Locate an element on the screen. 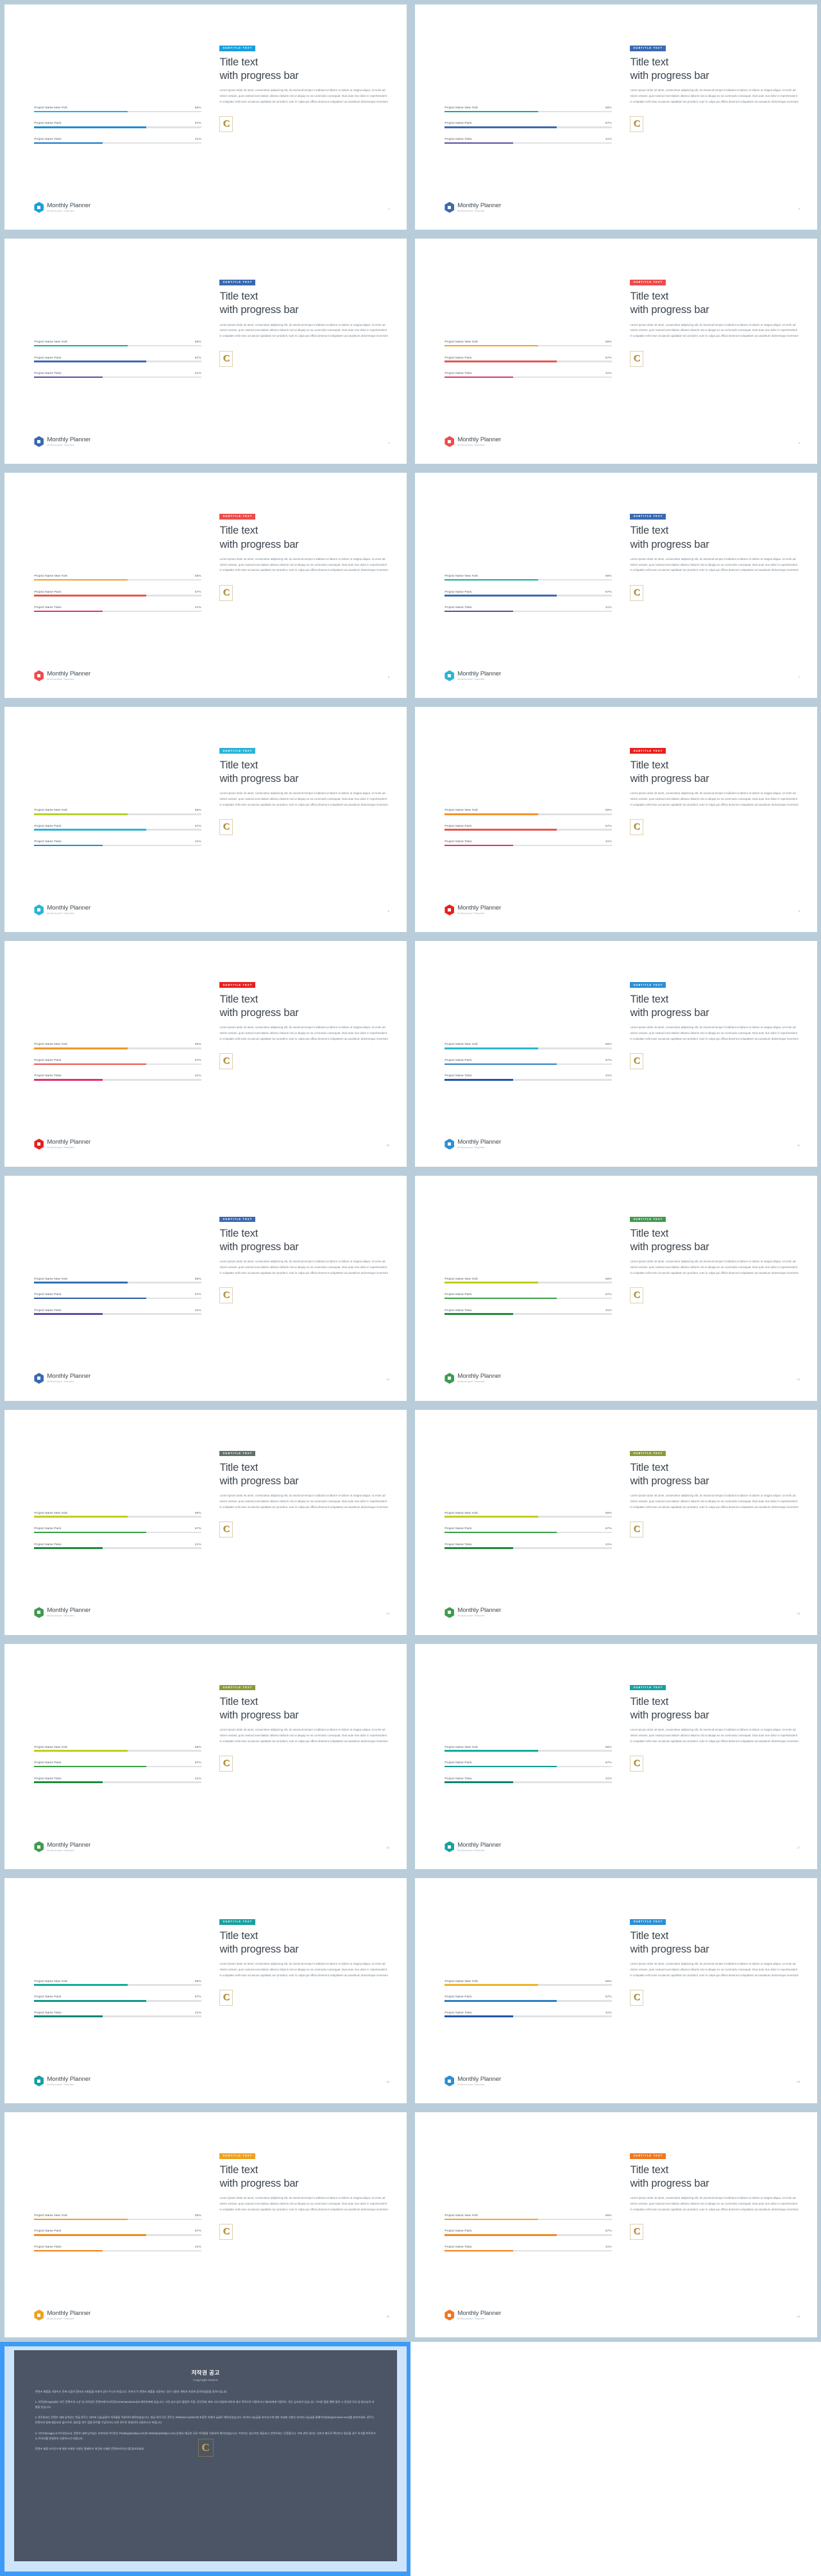 This screenshot has width=821, height=2576. slide-page-number: 18 is located at coordinates (388, 2082).